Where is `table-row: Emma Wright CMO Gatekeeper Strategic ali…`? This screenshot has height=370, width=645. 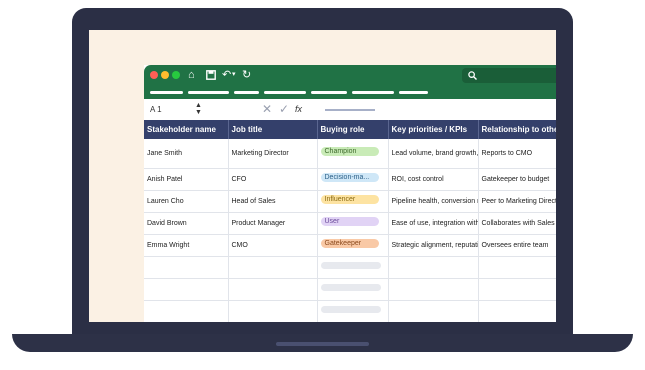 table-row: Emma Wright CMO Gatekeeper Strategic ali… is located at coordinates (350, 245).